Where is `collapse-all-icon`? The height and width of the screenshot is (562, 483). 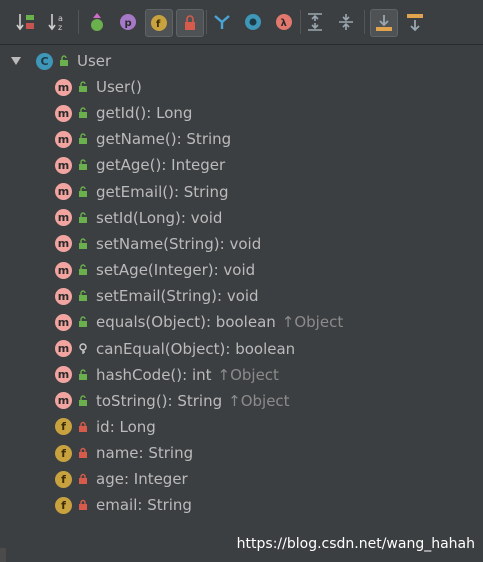
collapse-all-icon is located at coordinates (346, 22).